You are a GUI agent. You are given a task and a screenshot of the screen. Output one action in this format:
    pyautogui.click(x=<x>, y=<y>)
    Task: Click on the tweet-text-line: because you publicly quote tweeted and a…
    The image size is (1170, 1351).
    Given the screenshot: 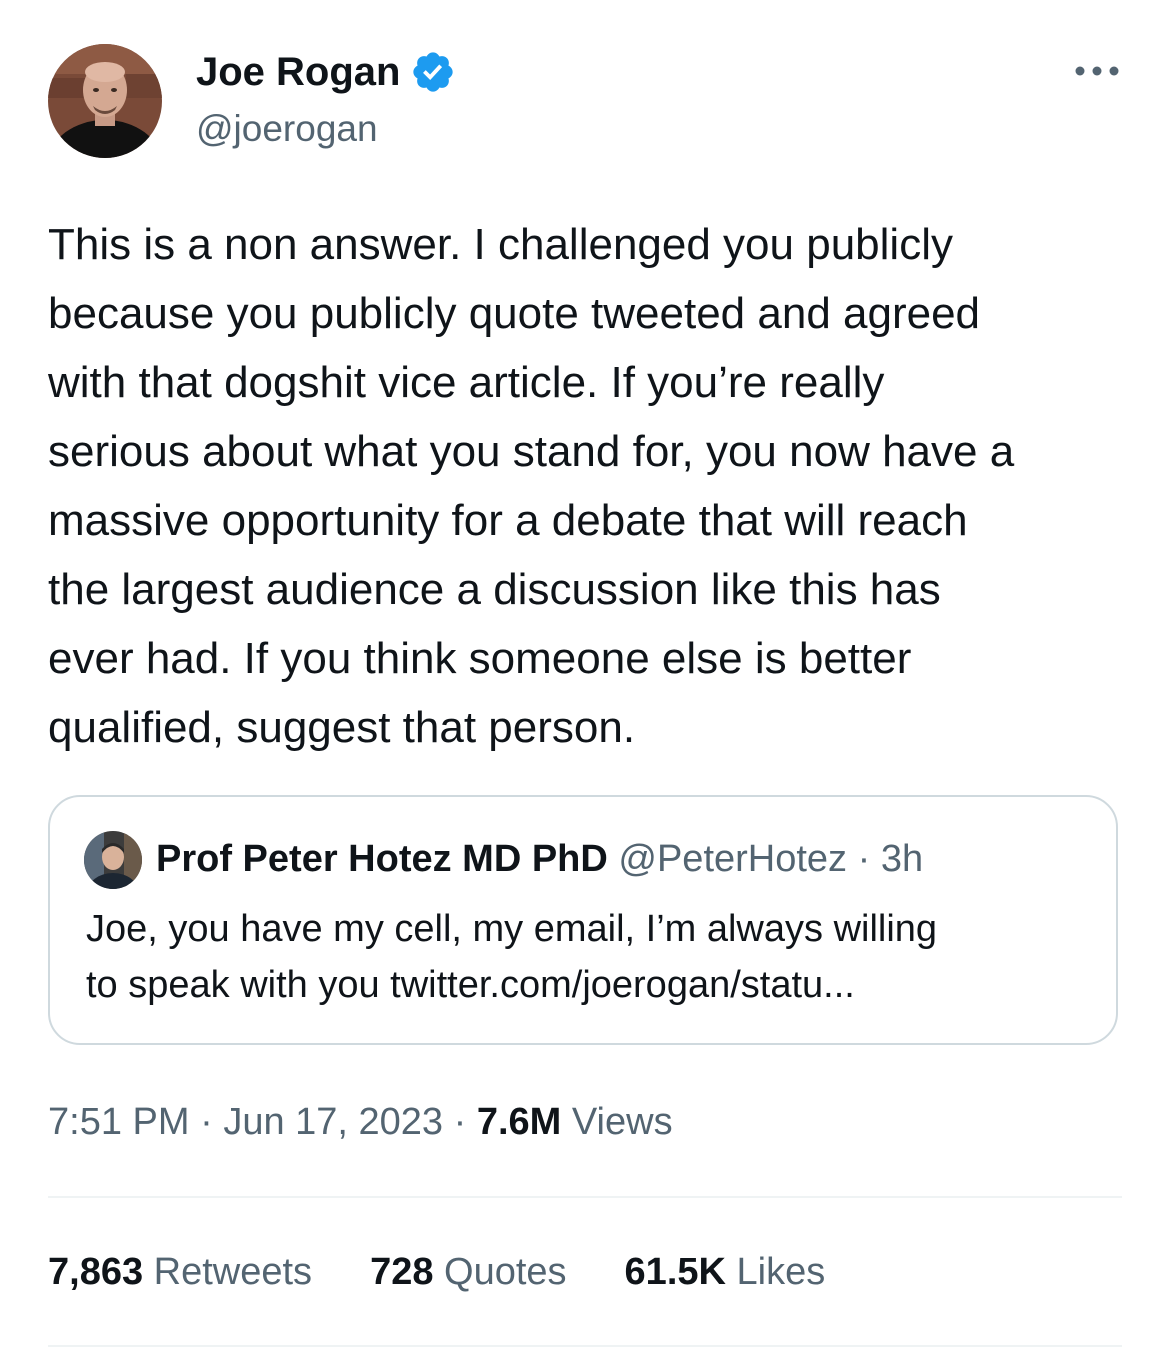 What is the action you would take?
    pyautogui.click(x=514, y=313)
    